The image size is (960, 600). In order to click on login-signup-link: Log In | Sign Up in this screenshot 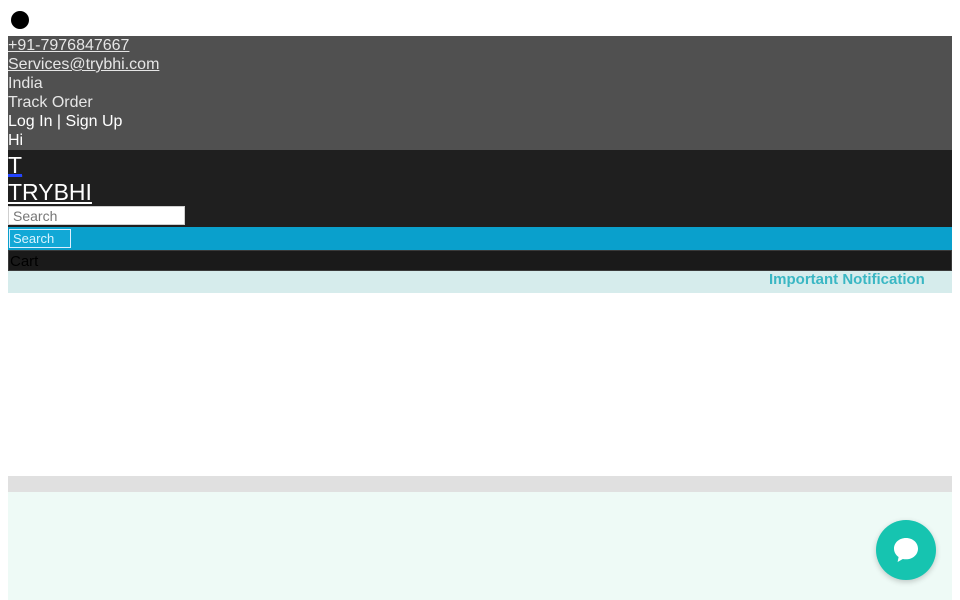, I will do `click(480, 121)`.